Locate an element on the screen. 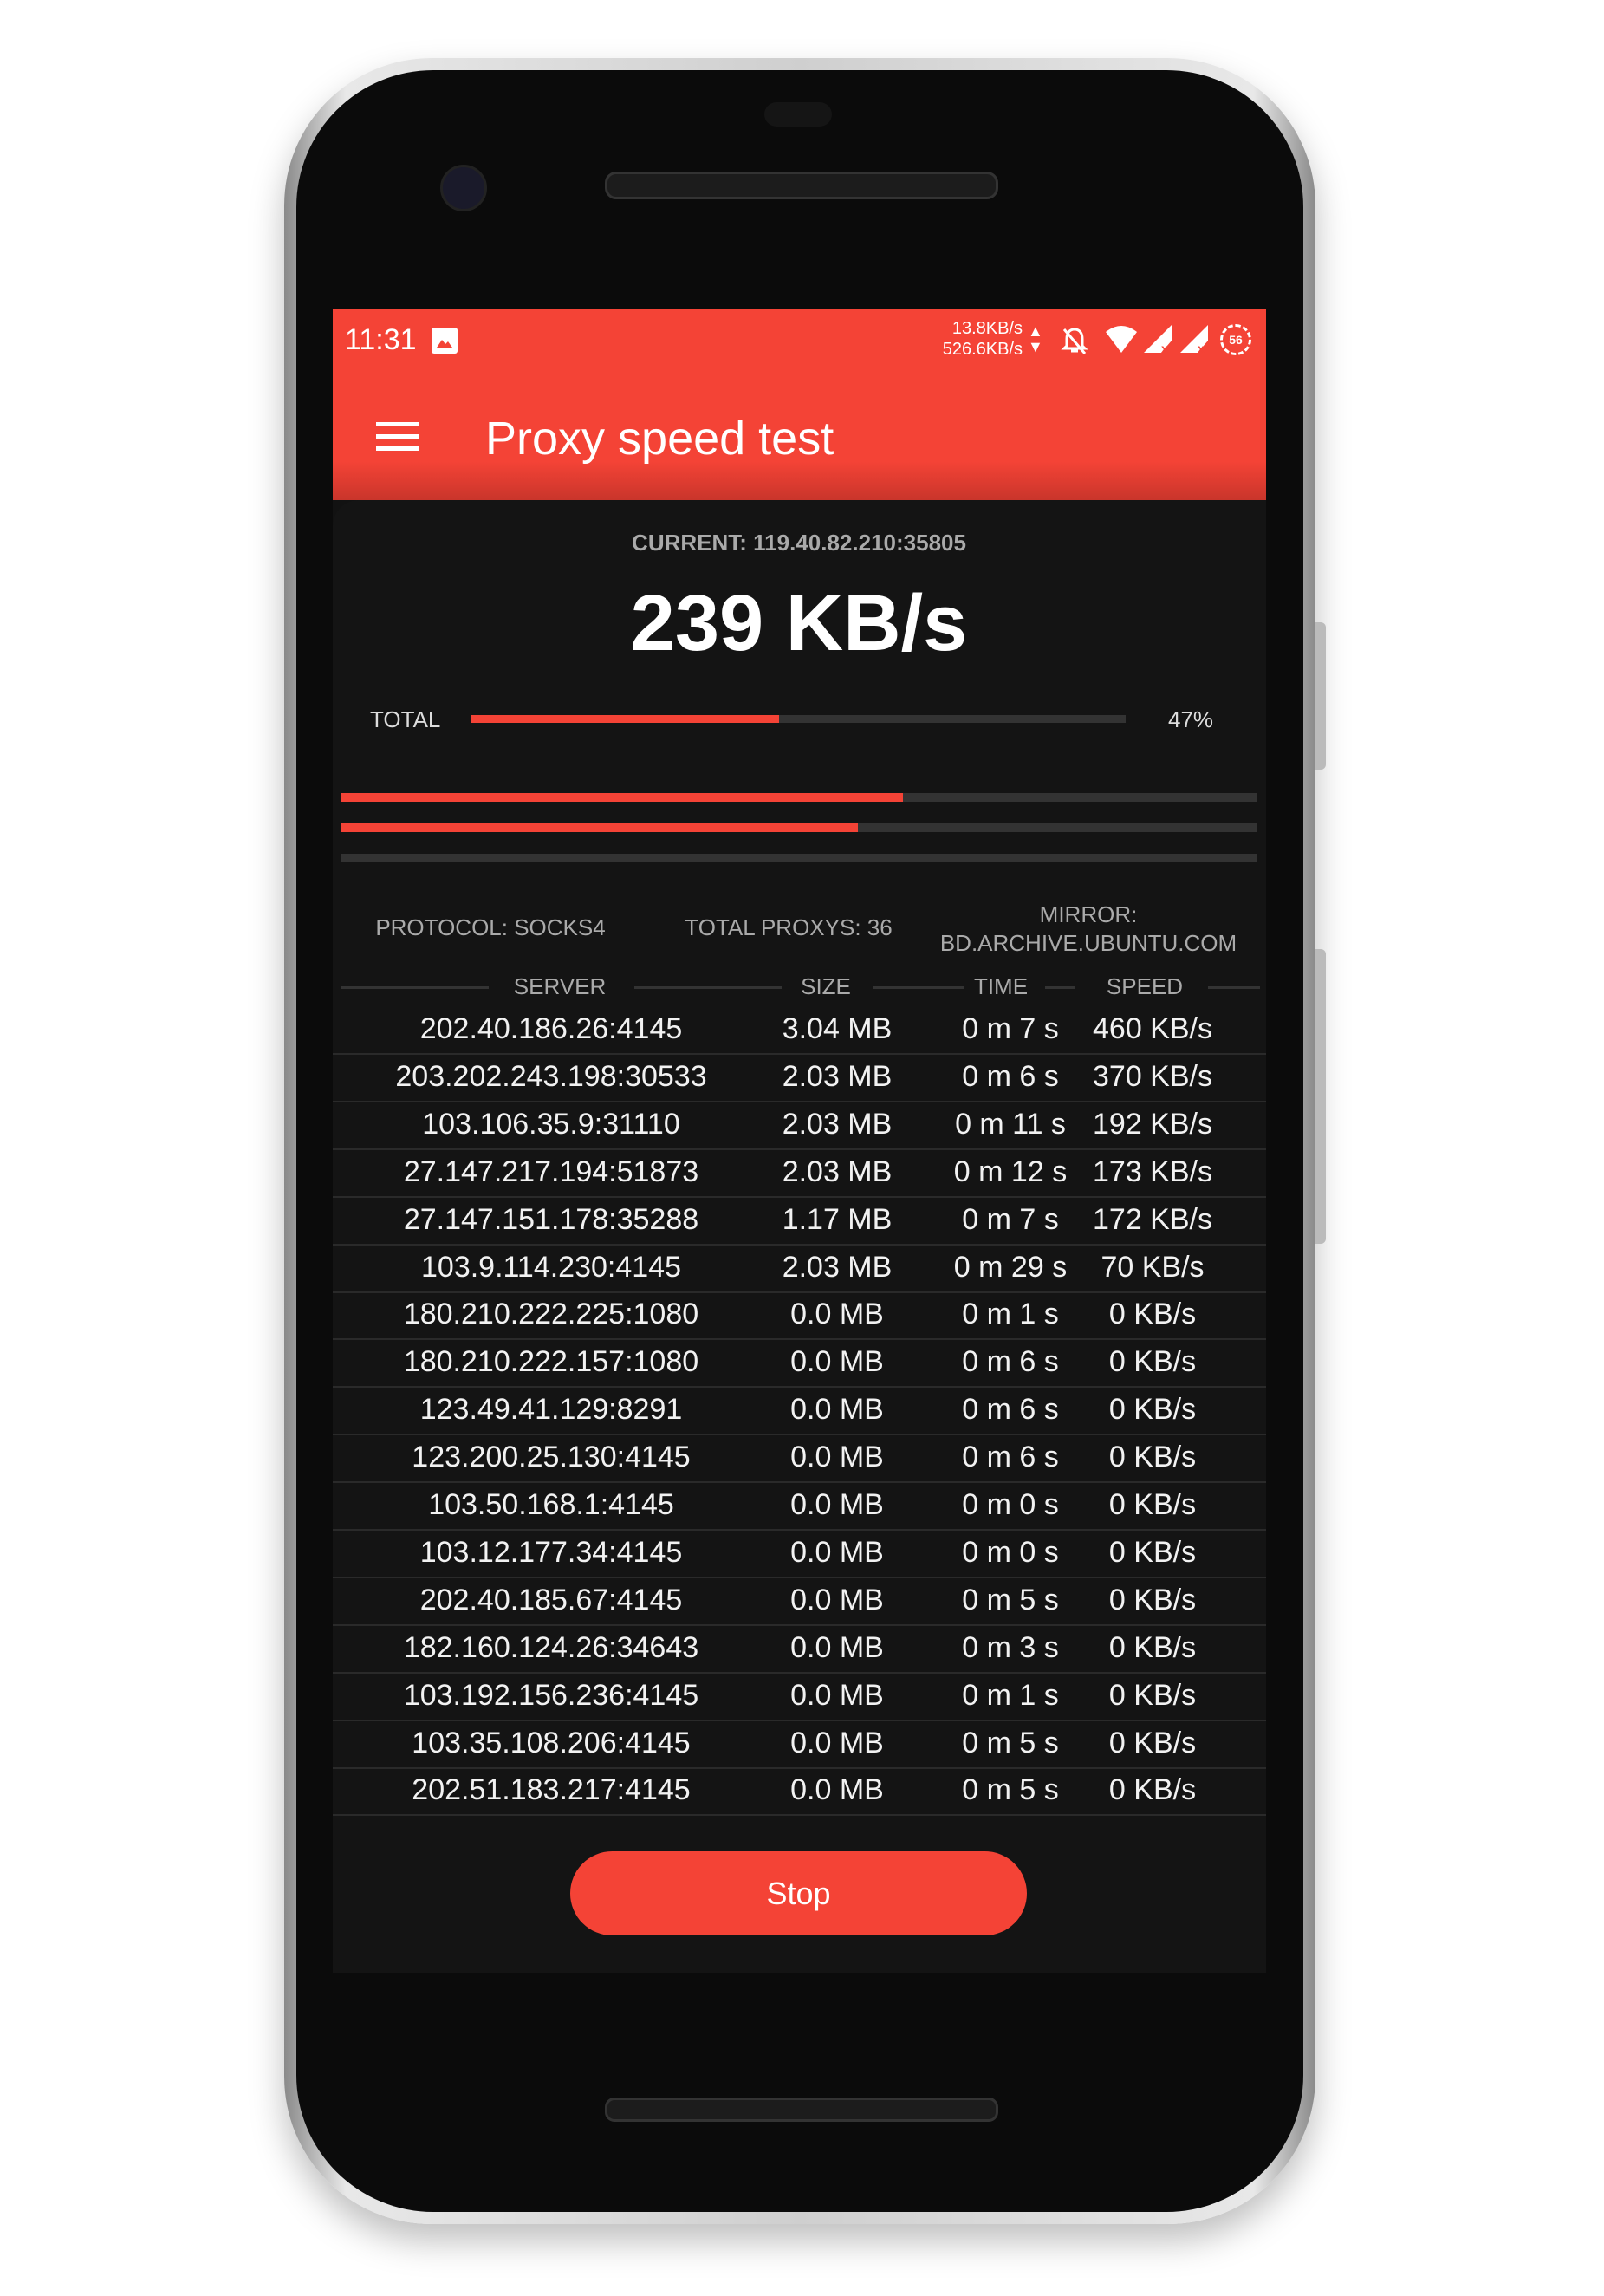  header-time: TIME is located at coordinates (1001, 986).